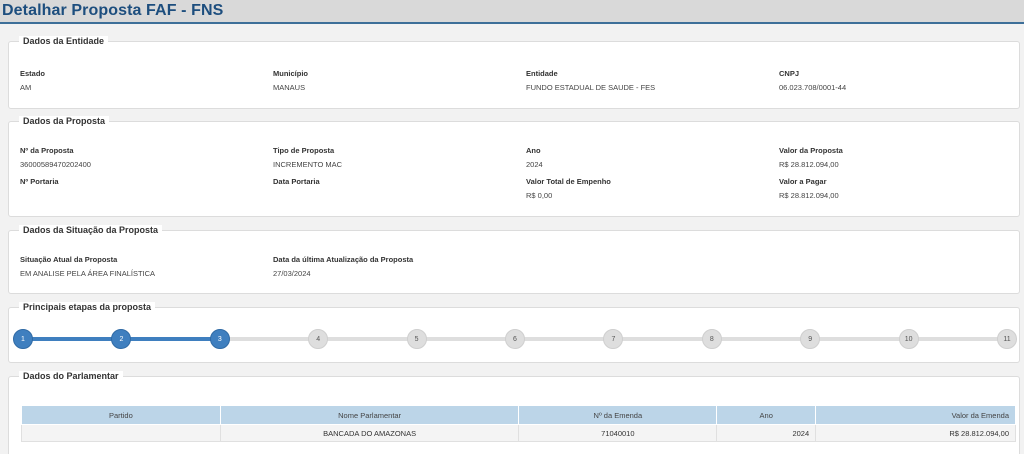 The width and height of the screenshot is (1024, 454). Describe the element at coordinates (33, 80) in the screenshot. I see `field-estado: Estado AM` at that location.